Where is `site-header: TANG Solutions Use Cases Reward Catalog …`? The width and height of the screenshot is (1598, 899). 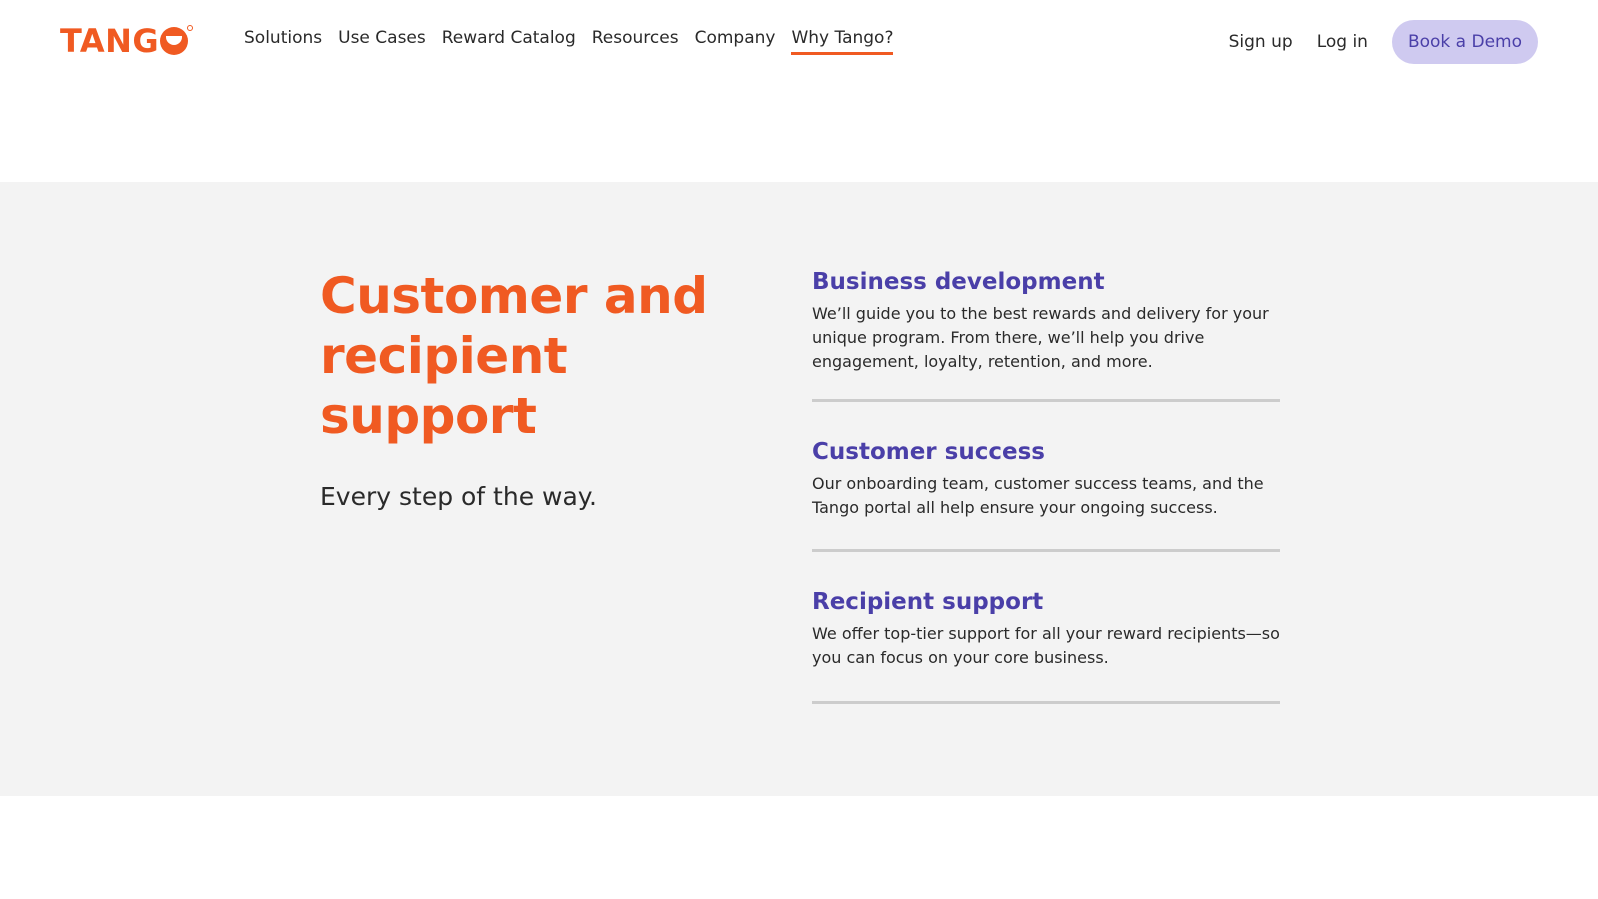
site-header: TANG Solutions Use Cases Reward Catalog … is located at coordinates (799, 42).